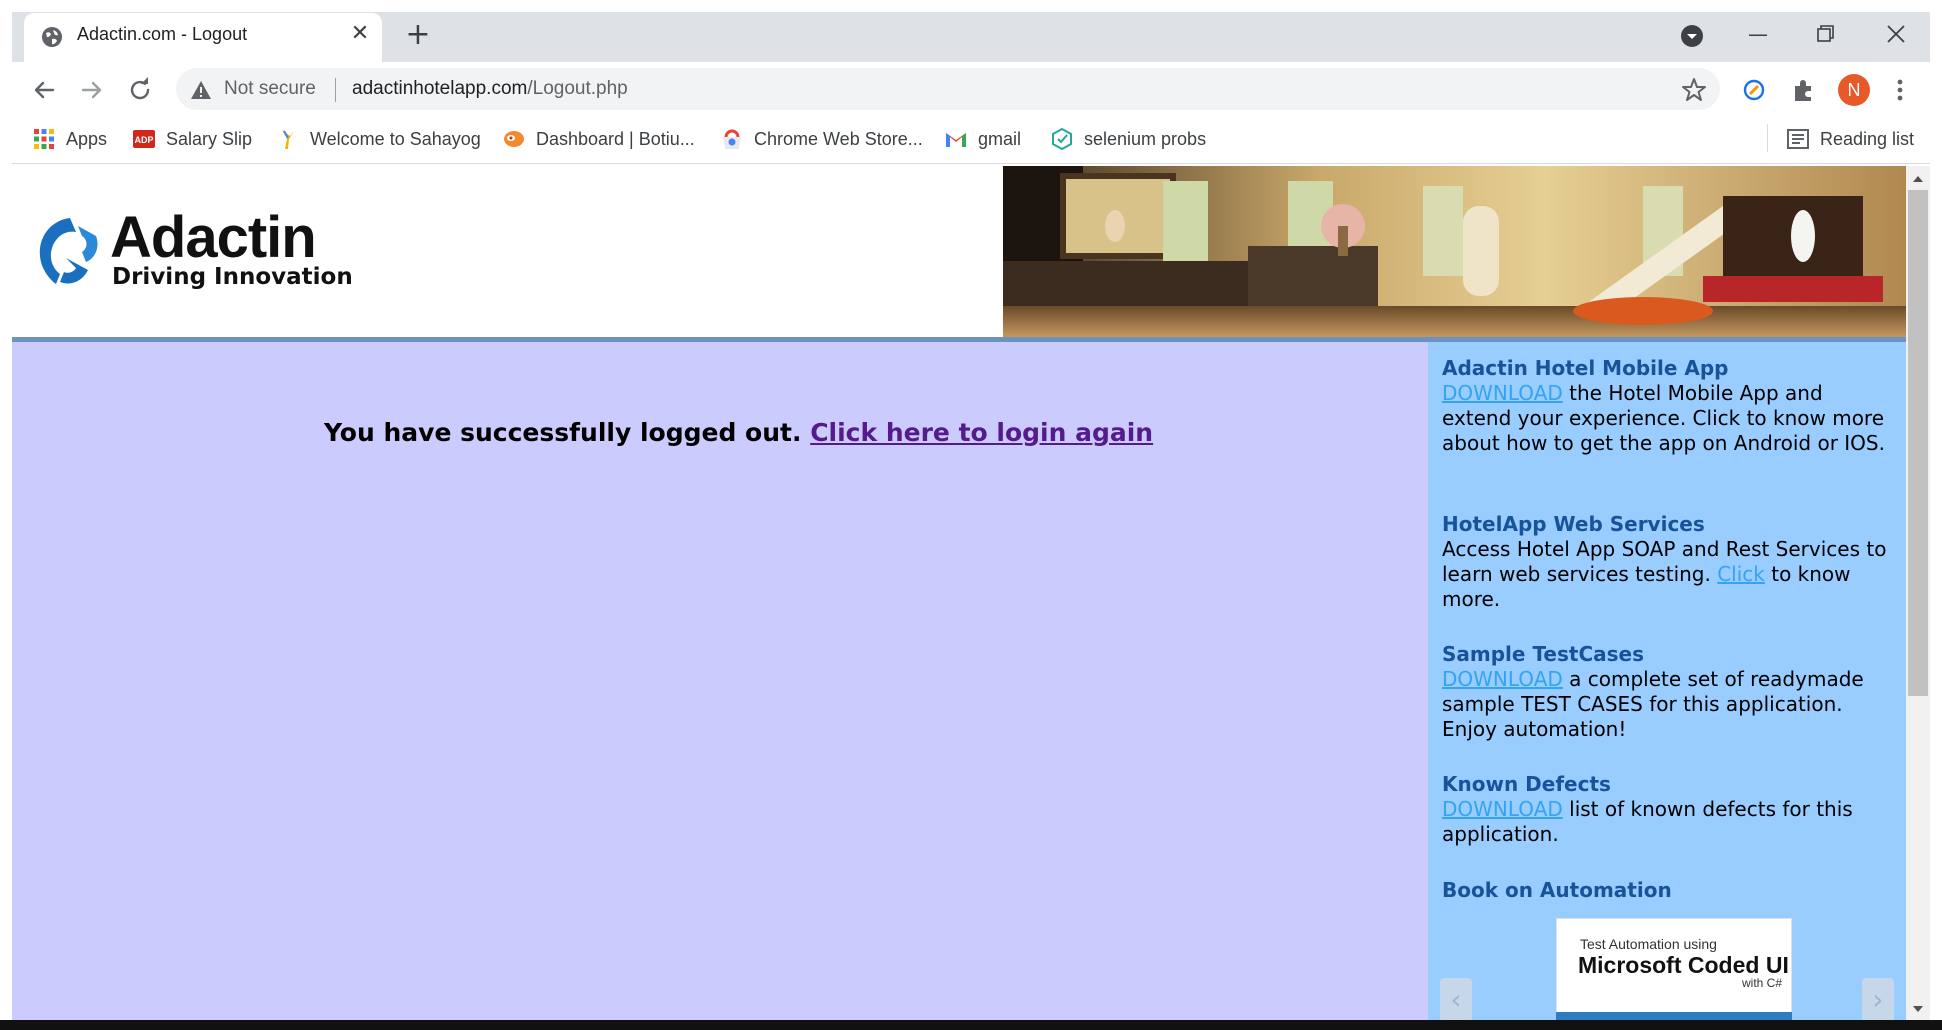  Describe the element at coordinates (140, 90) in the screenshot. I see `reload-icon` at that location.